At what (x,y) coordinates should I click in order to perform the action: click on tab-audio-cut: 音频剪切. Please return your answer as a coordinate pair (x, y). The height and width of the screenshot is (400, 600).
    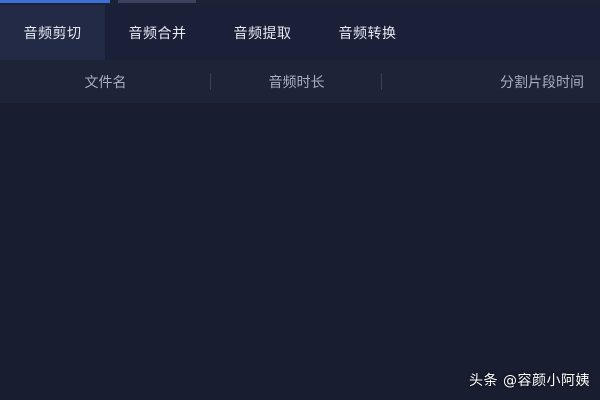
    Looking at the image, I should click on (52, 32).